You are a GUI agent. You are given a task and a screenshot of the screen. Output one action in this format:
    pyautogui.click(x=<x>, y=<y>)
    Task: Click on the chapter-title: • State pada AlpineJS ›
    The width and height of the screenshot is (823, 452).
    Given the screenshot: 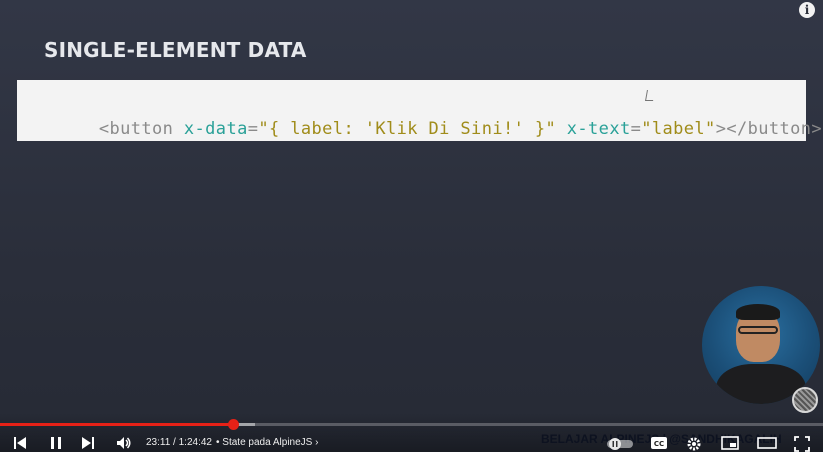 What is the action you would take?
    pyautogui.click(x=267, y=442)
    